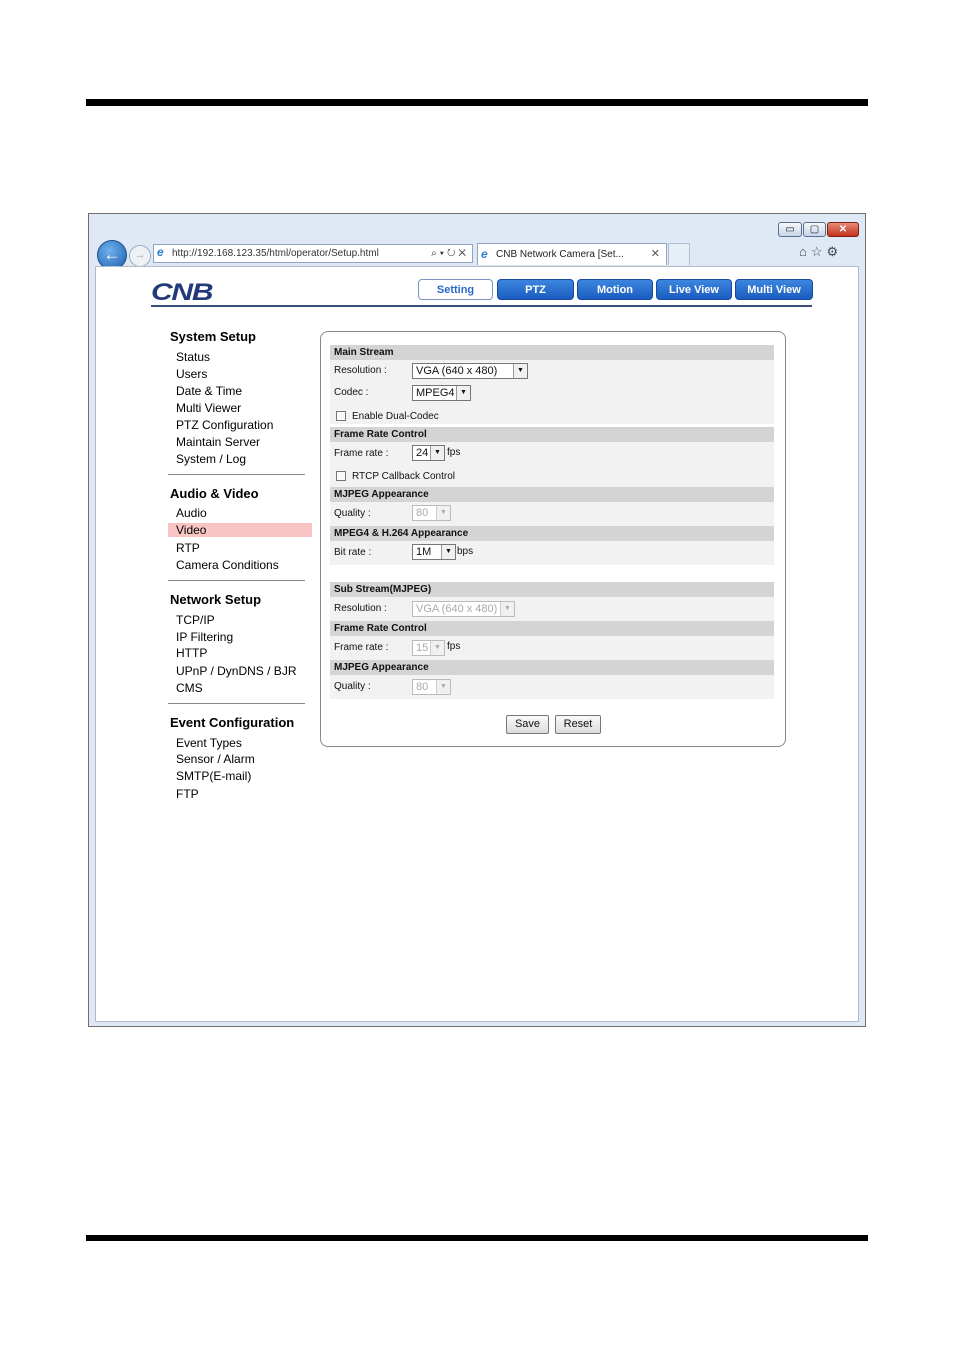 The image size is (954, 1350). I want to click on sidebar-item-ptz-configuration: PTZ Configuration, so click(224, 425).